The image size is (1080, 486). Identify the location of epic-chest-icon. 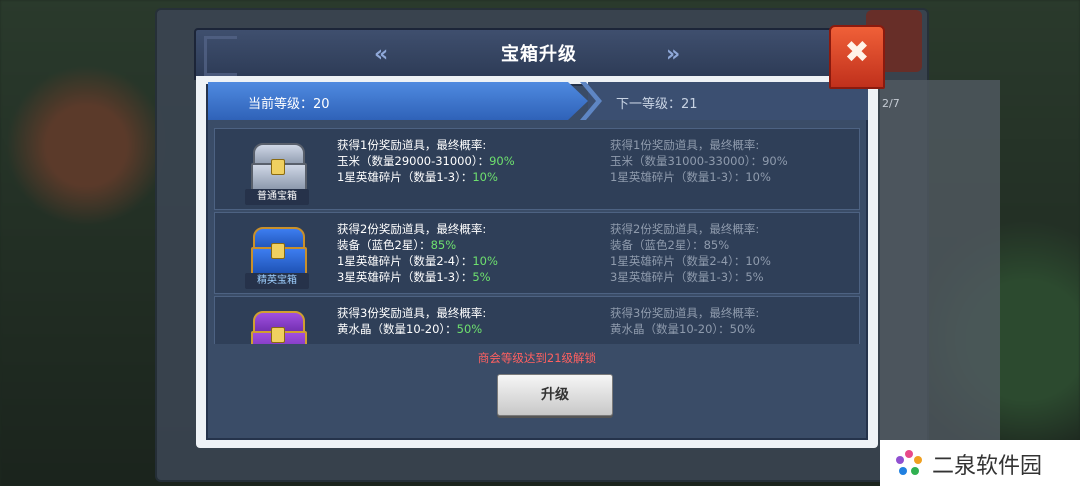
(277, 325).